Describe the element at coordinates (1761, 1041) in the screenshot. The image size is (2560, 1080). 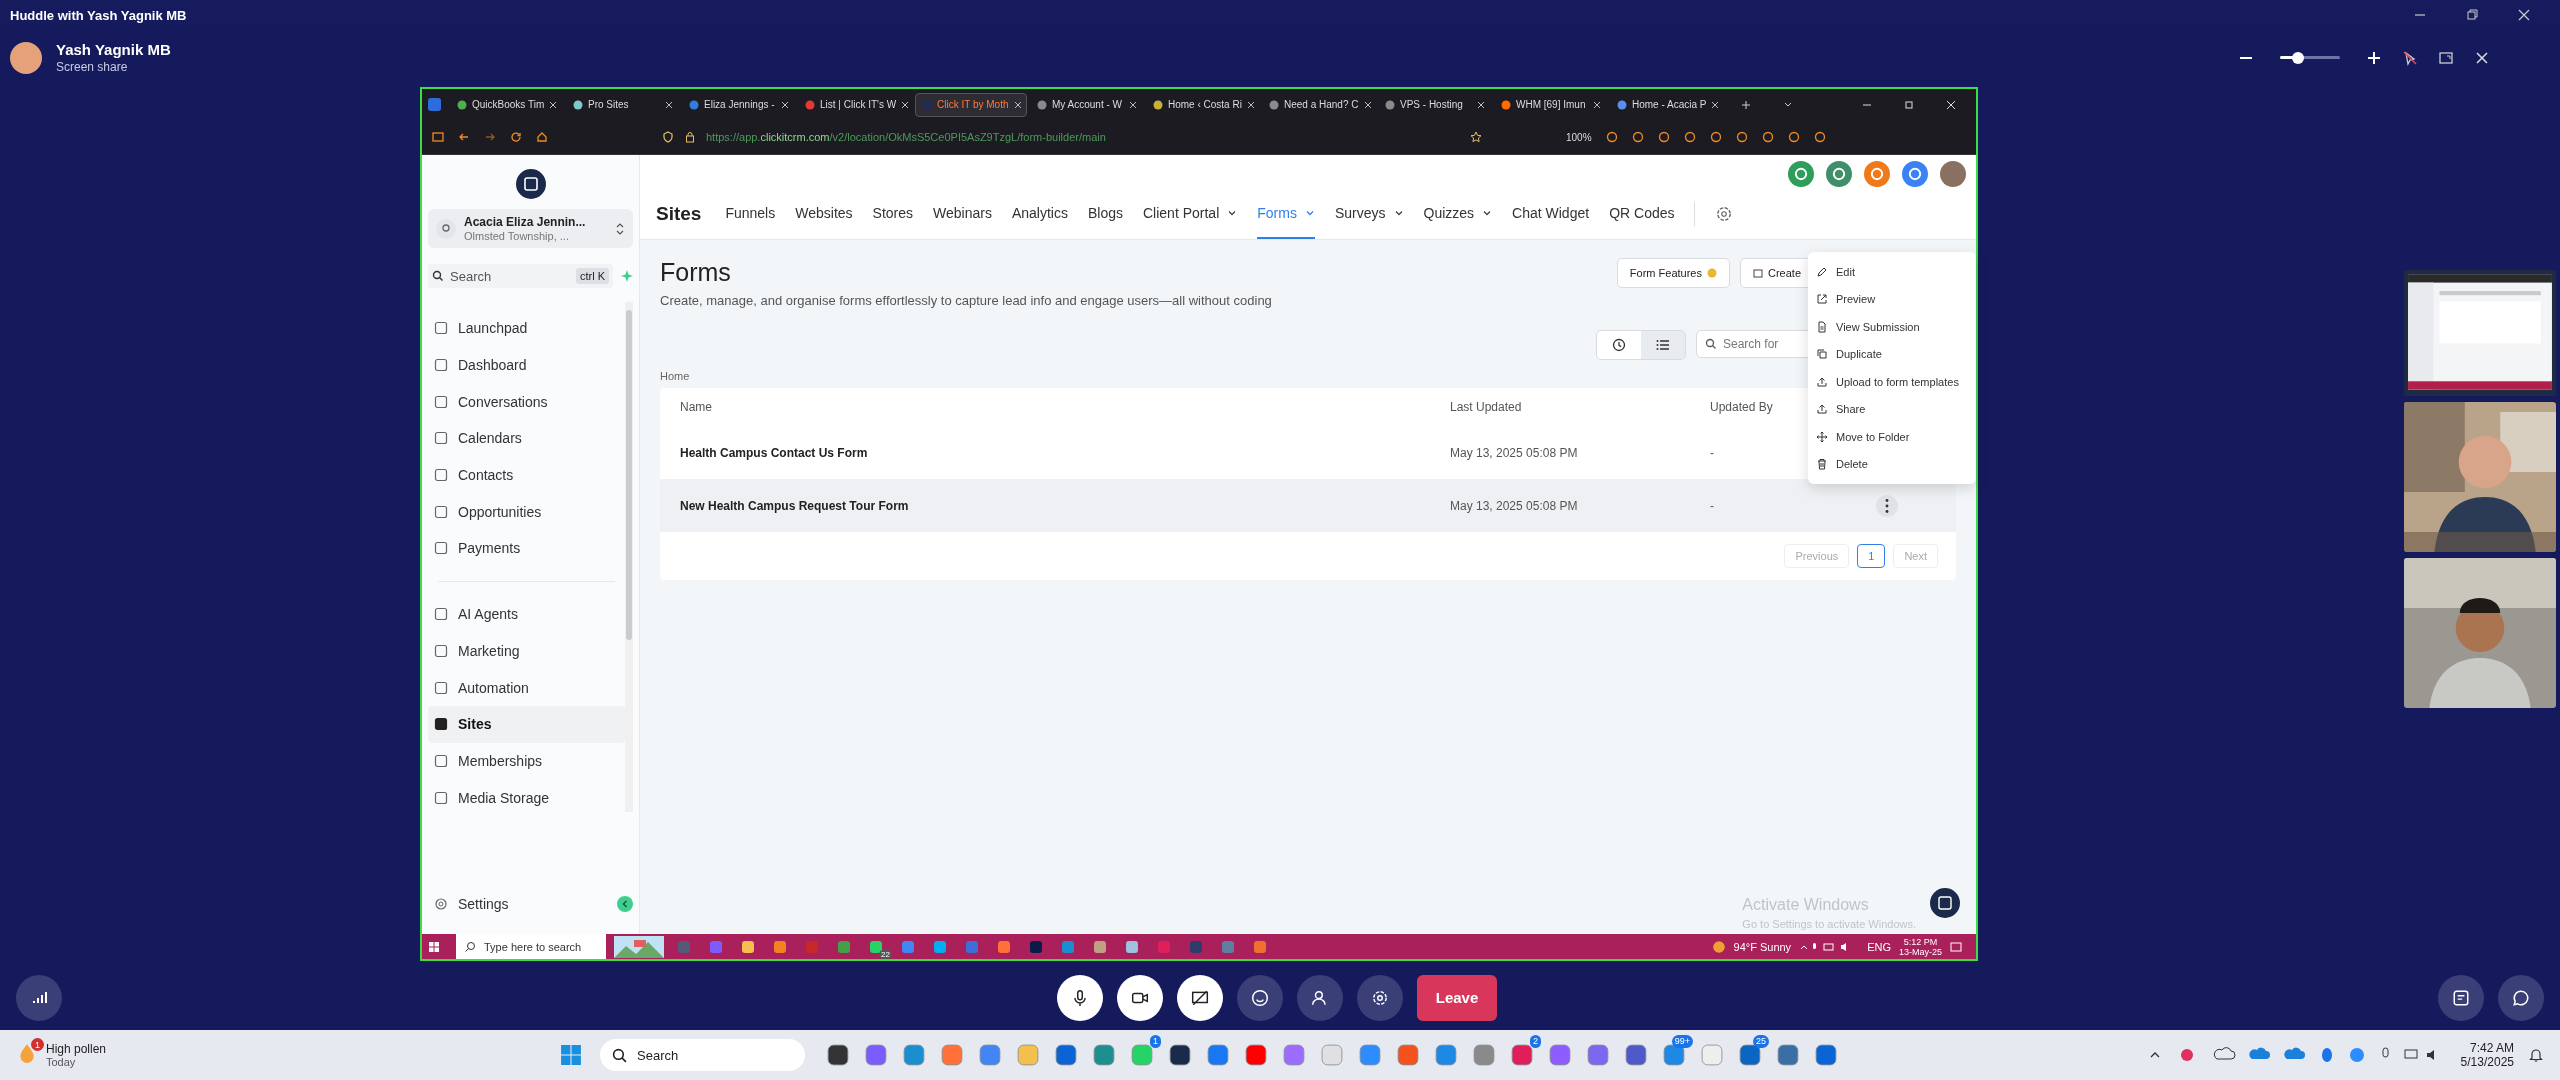
I see `notification-badge: 25` at that location.